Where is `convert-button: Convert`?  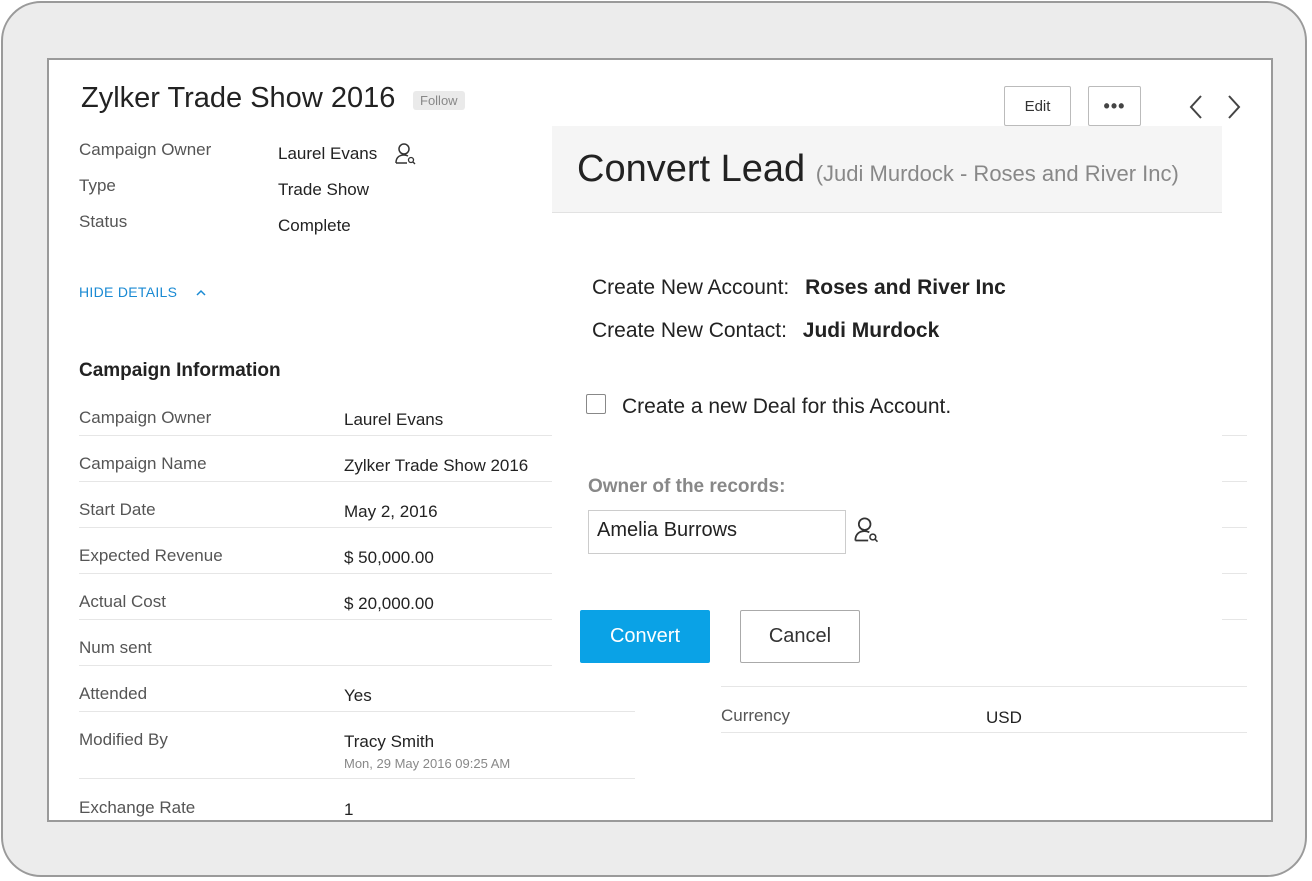 convert-button: Convert is located at coordinates (645, 636).